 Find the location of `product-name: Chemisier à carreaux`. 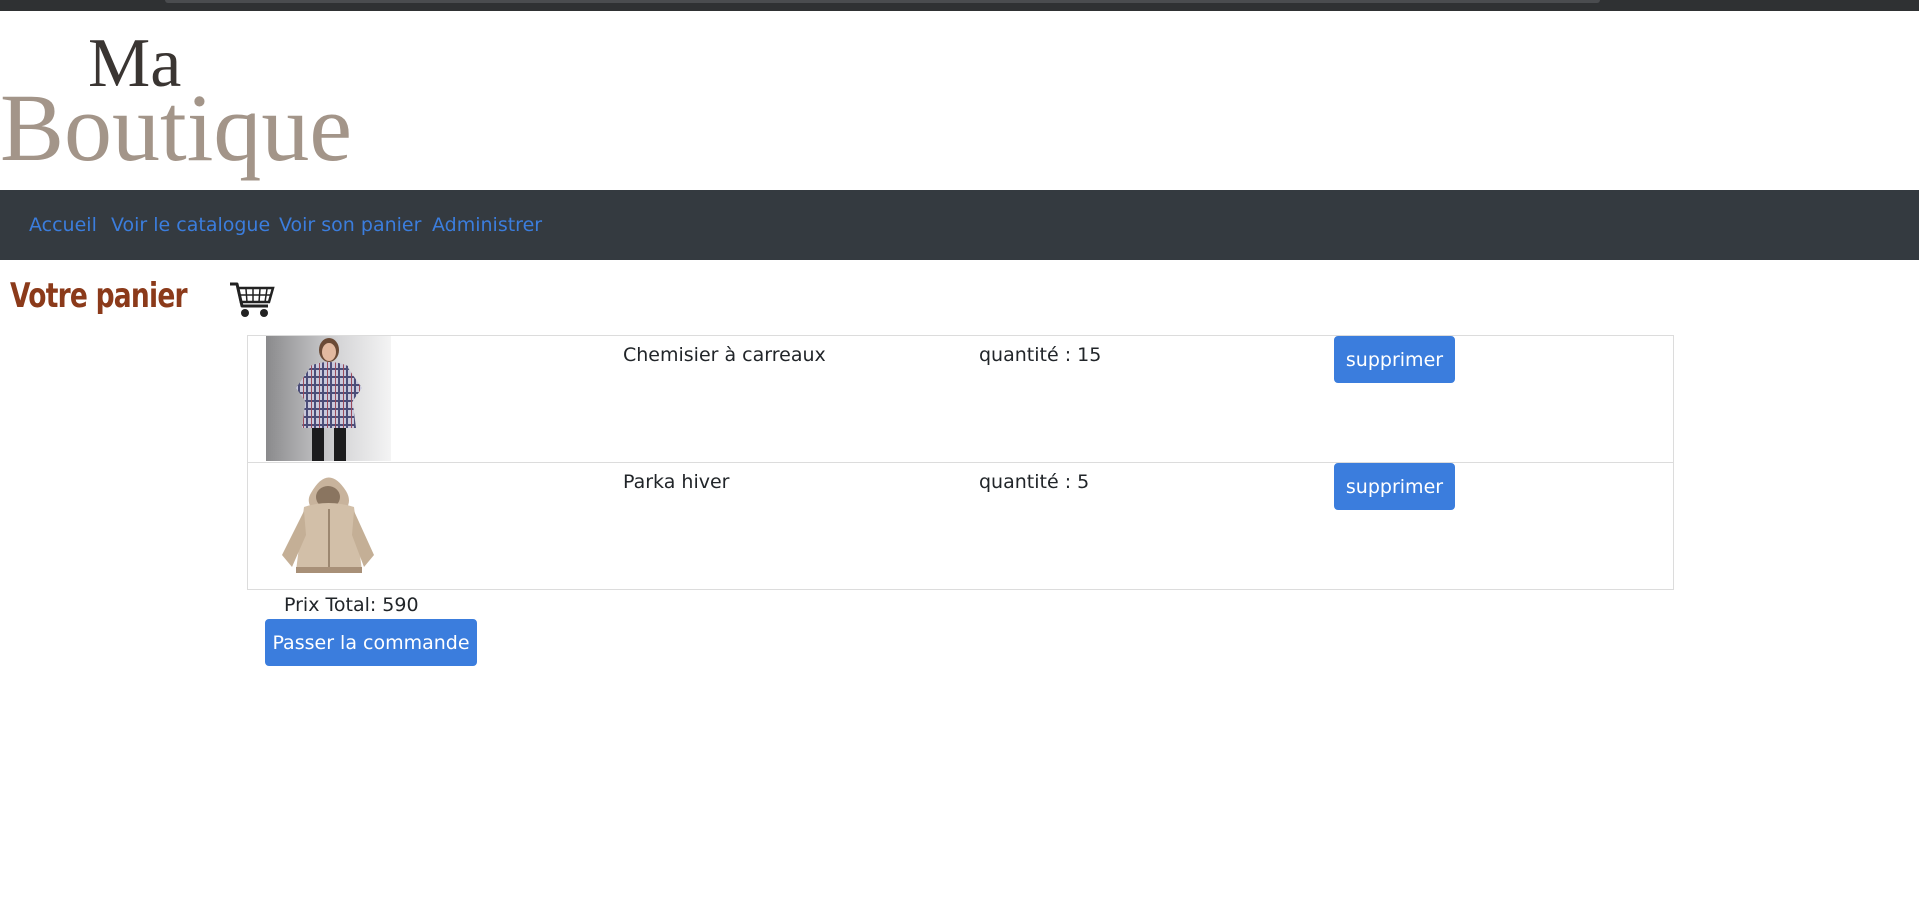

product-name: Chemisier à carreaux is located at coordinates (724, 355).